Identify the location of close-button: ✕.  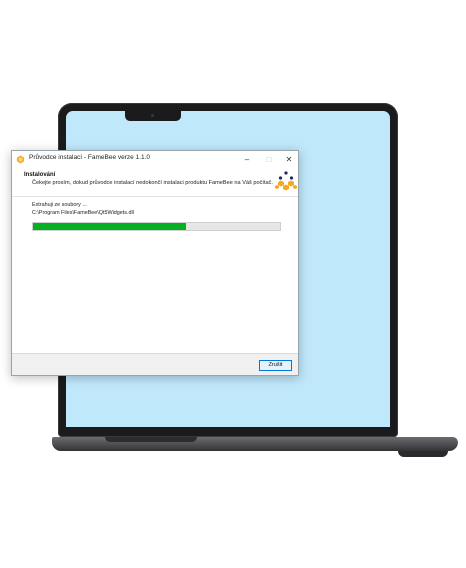
(288, 159).